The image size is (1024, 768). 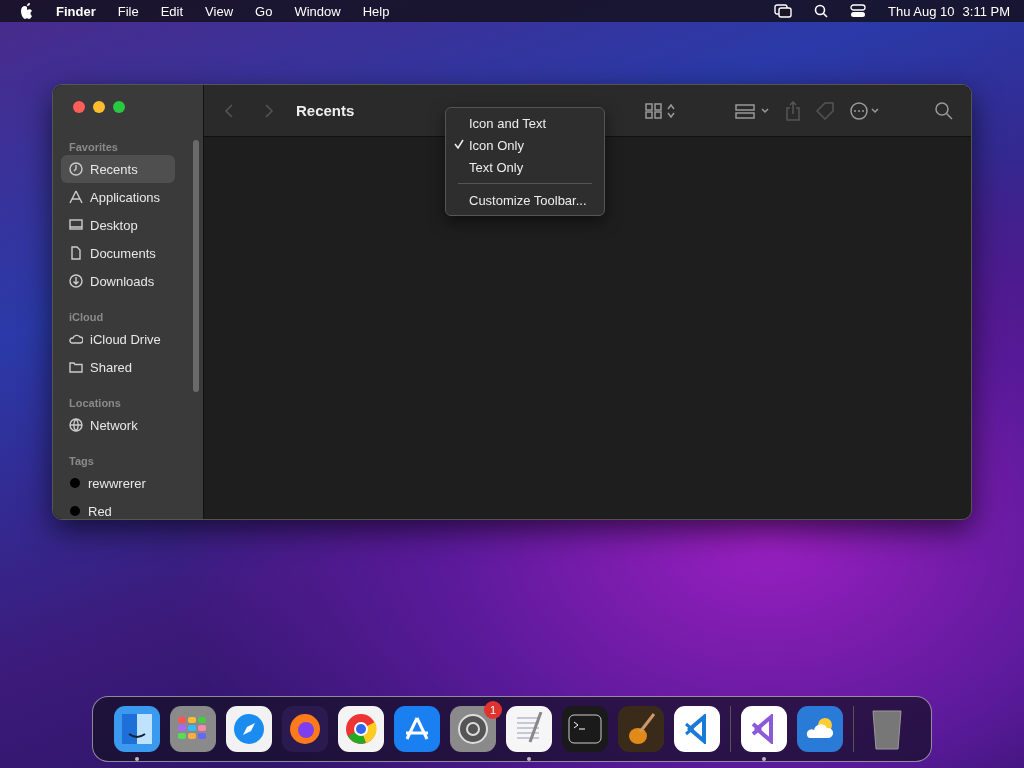 I want to click on sidebar-item: Shared, so click(x=118, y=367).